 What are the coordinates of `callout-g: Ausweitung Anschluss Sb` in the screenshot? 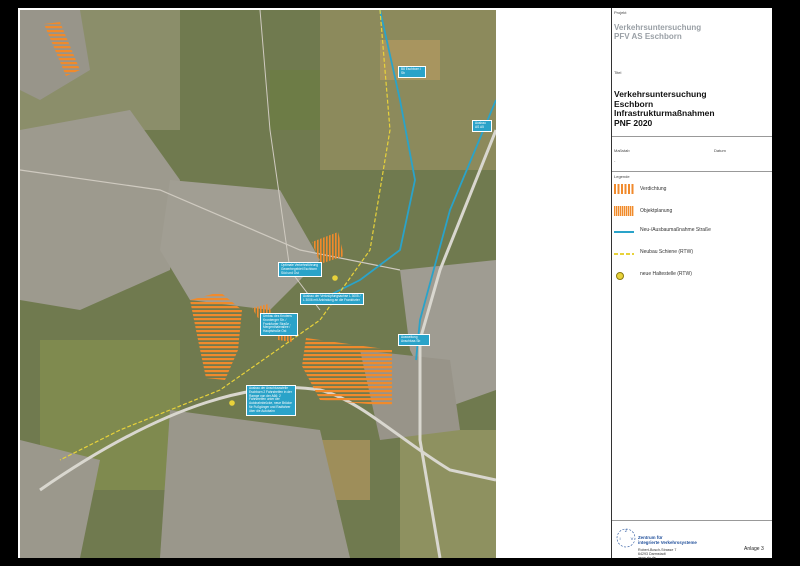 It's located at (414, 340).